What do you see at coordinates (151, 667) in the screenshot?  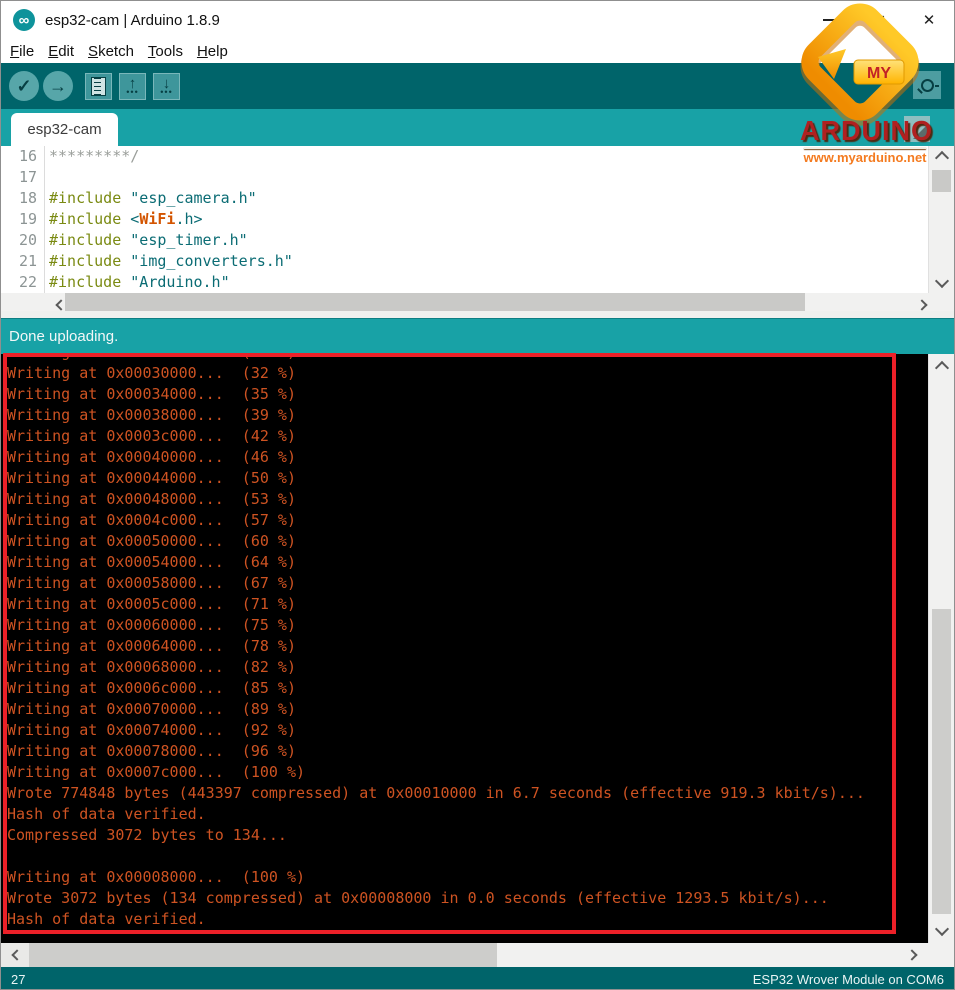 I see `console-line: Writing at 0x00068000... (82 %)` at bounding box center [151, 667].